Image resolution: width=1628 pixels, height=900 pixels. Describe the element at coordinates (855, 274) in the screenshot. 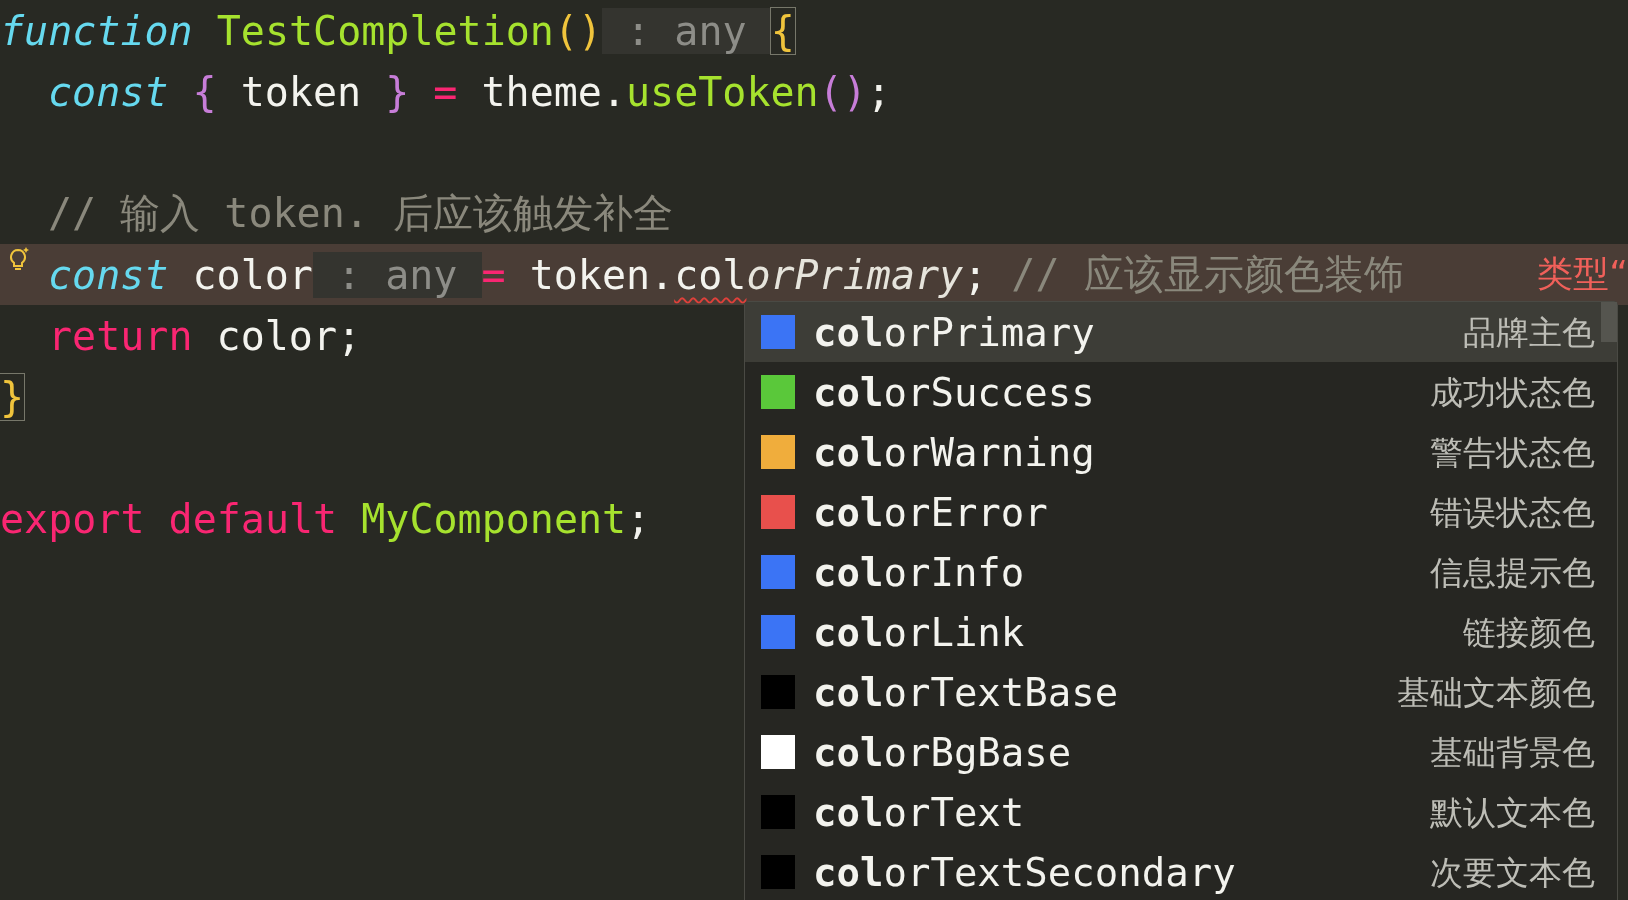

I see `code-token: orPrimary` at that location.